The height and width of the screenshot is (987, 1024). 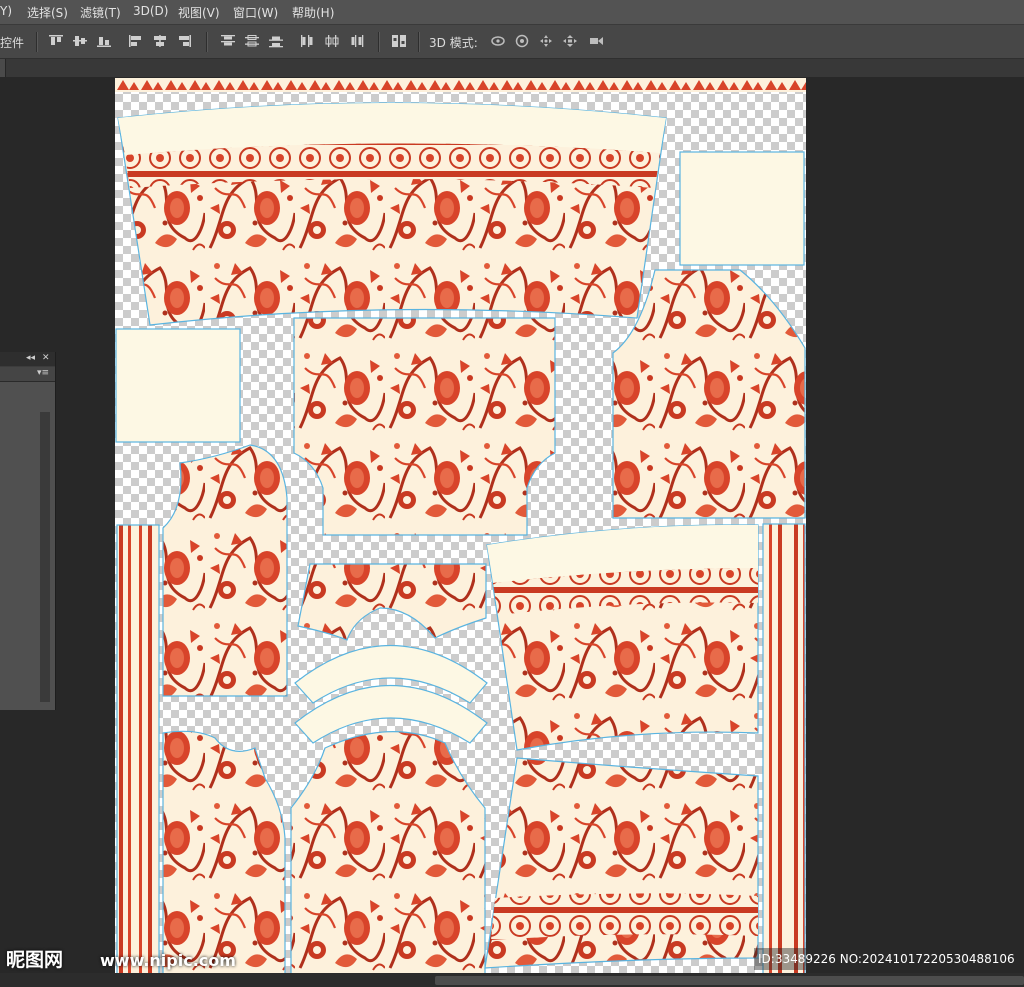 I want to click on watermark-url: www.nipic.com, so click(x=168, y=960).